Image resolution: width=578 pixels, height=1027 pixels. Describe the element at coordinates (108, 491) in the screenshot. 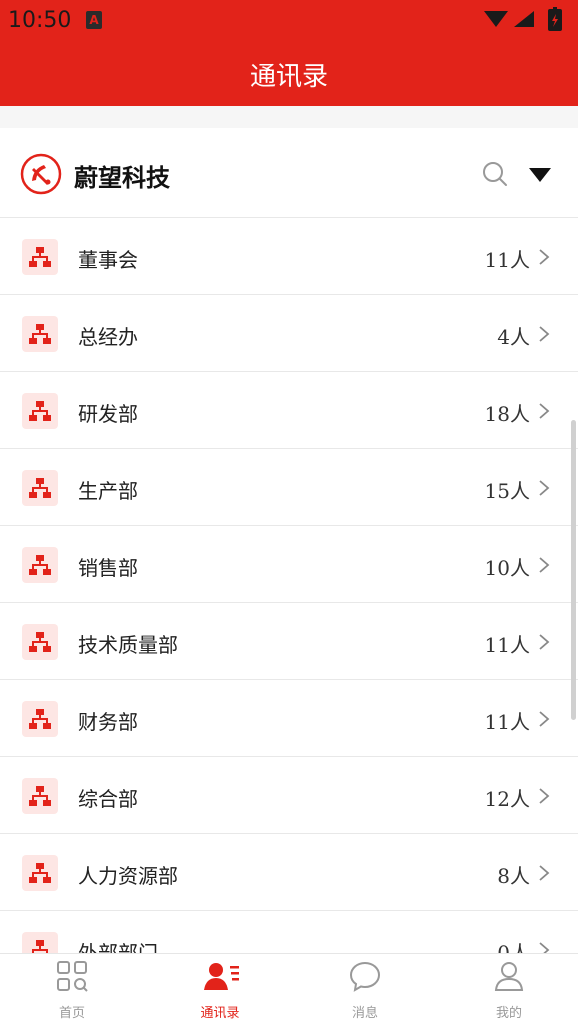

I see `department-name: 生产部` at that location.